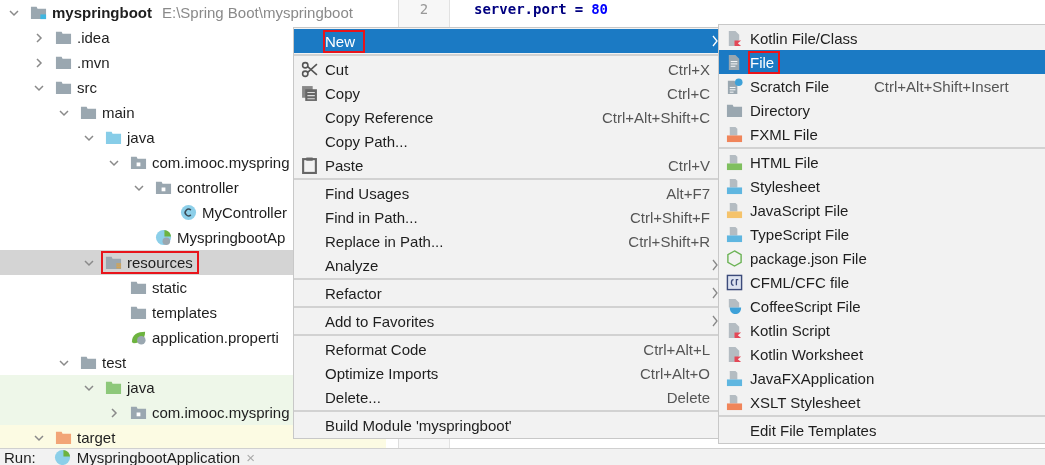 The height and width of the screenshot is (465, 1045). What do you see at coordinates (669, 217) in the screenshot?
I see `shortcut: Ctrl+Shift+F` at bounding box center [669, 217].